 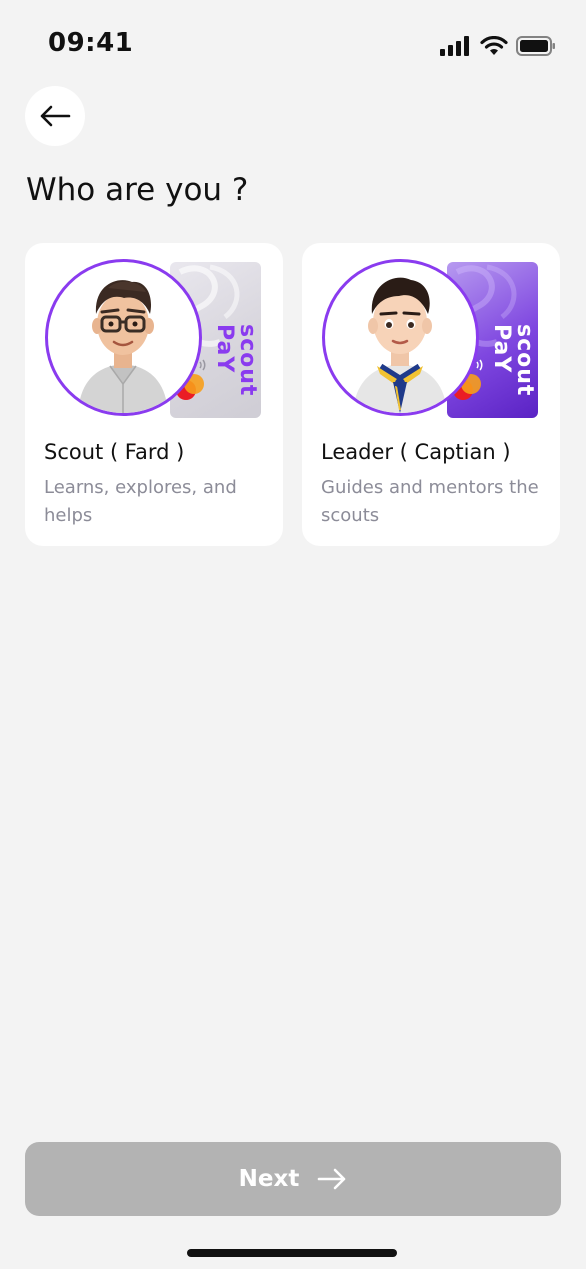 What do you see at coordinates (535, 46) in the screenshot?
I see `battery-icon` at bounding box center [535, 46].